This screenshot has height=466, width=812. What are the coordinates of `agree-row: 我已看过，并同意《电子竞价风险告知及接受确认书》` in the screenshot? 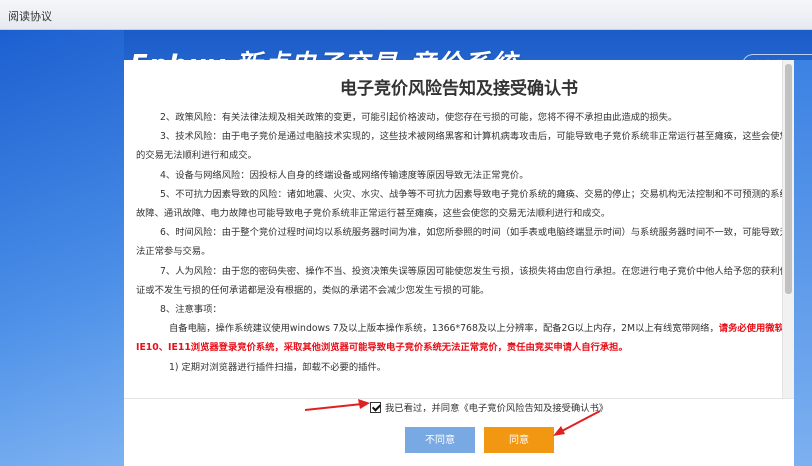 It's located at (489, 407).